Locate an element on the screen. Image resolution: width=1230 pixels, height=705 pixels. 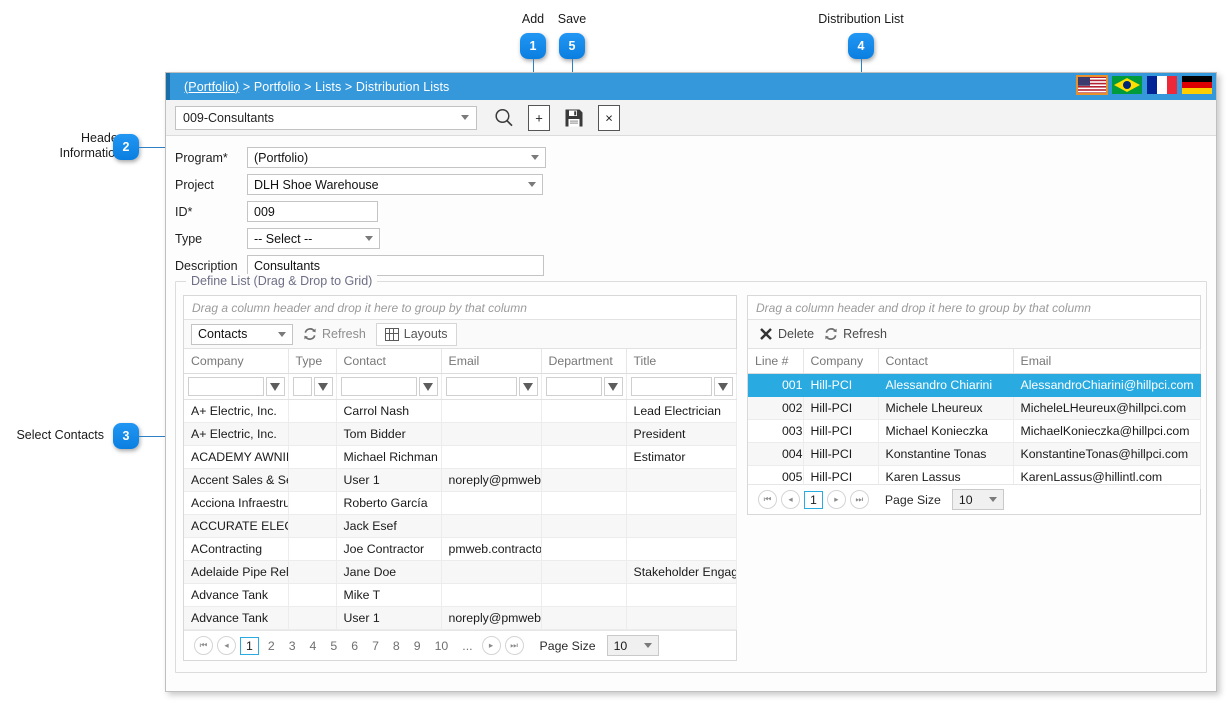
contacts-page-4: 4 is located at coordinates (313, 646).